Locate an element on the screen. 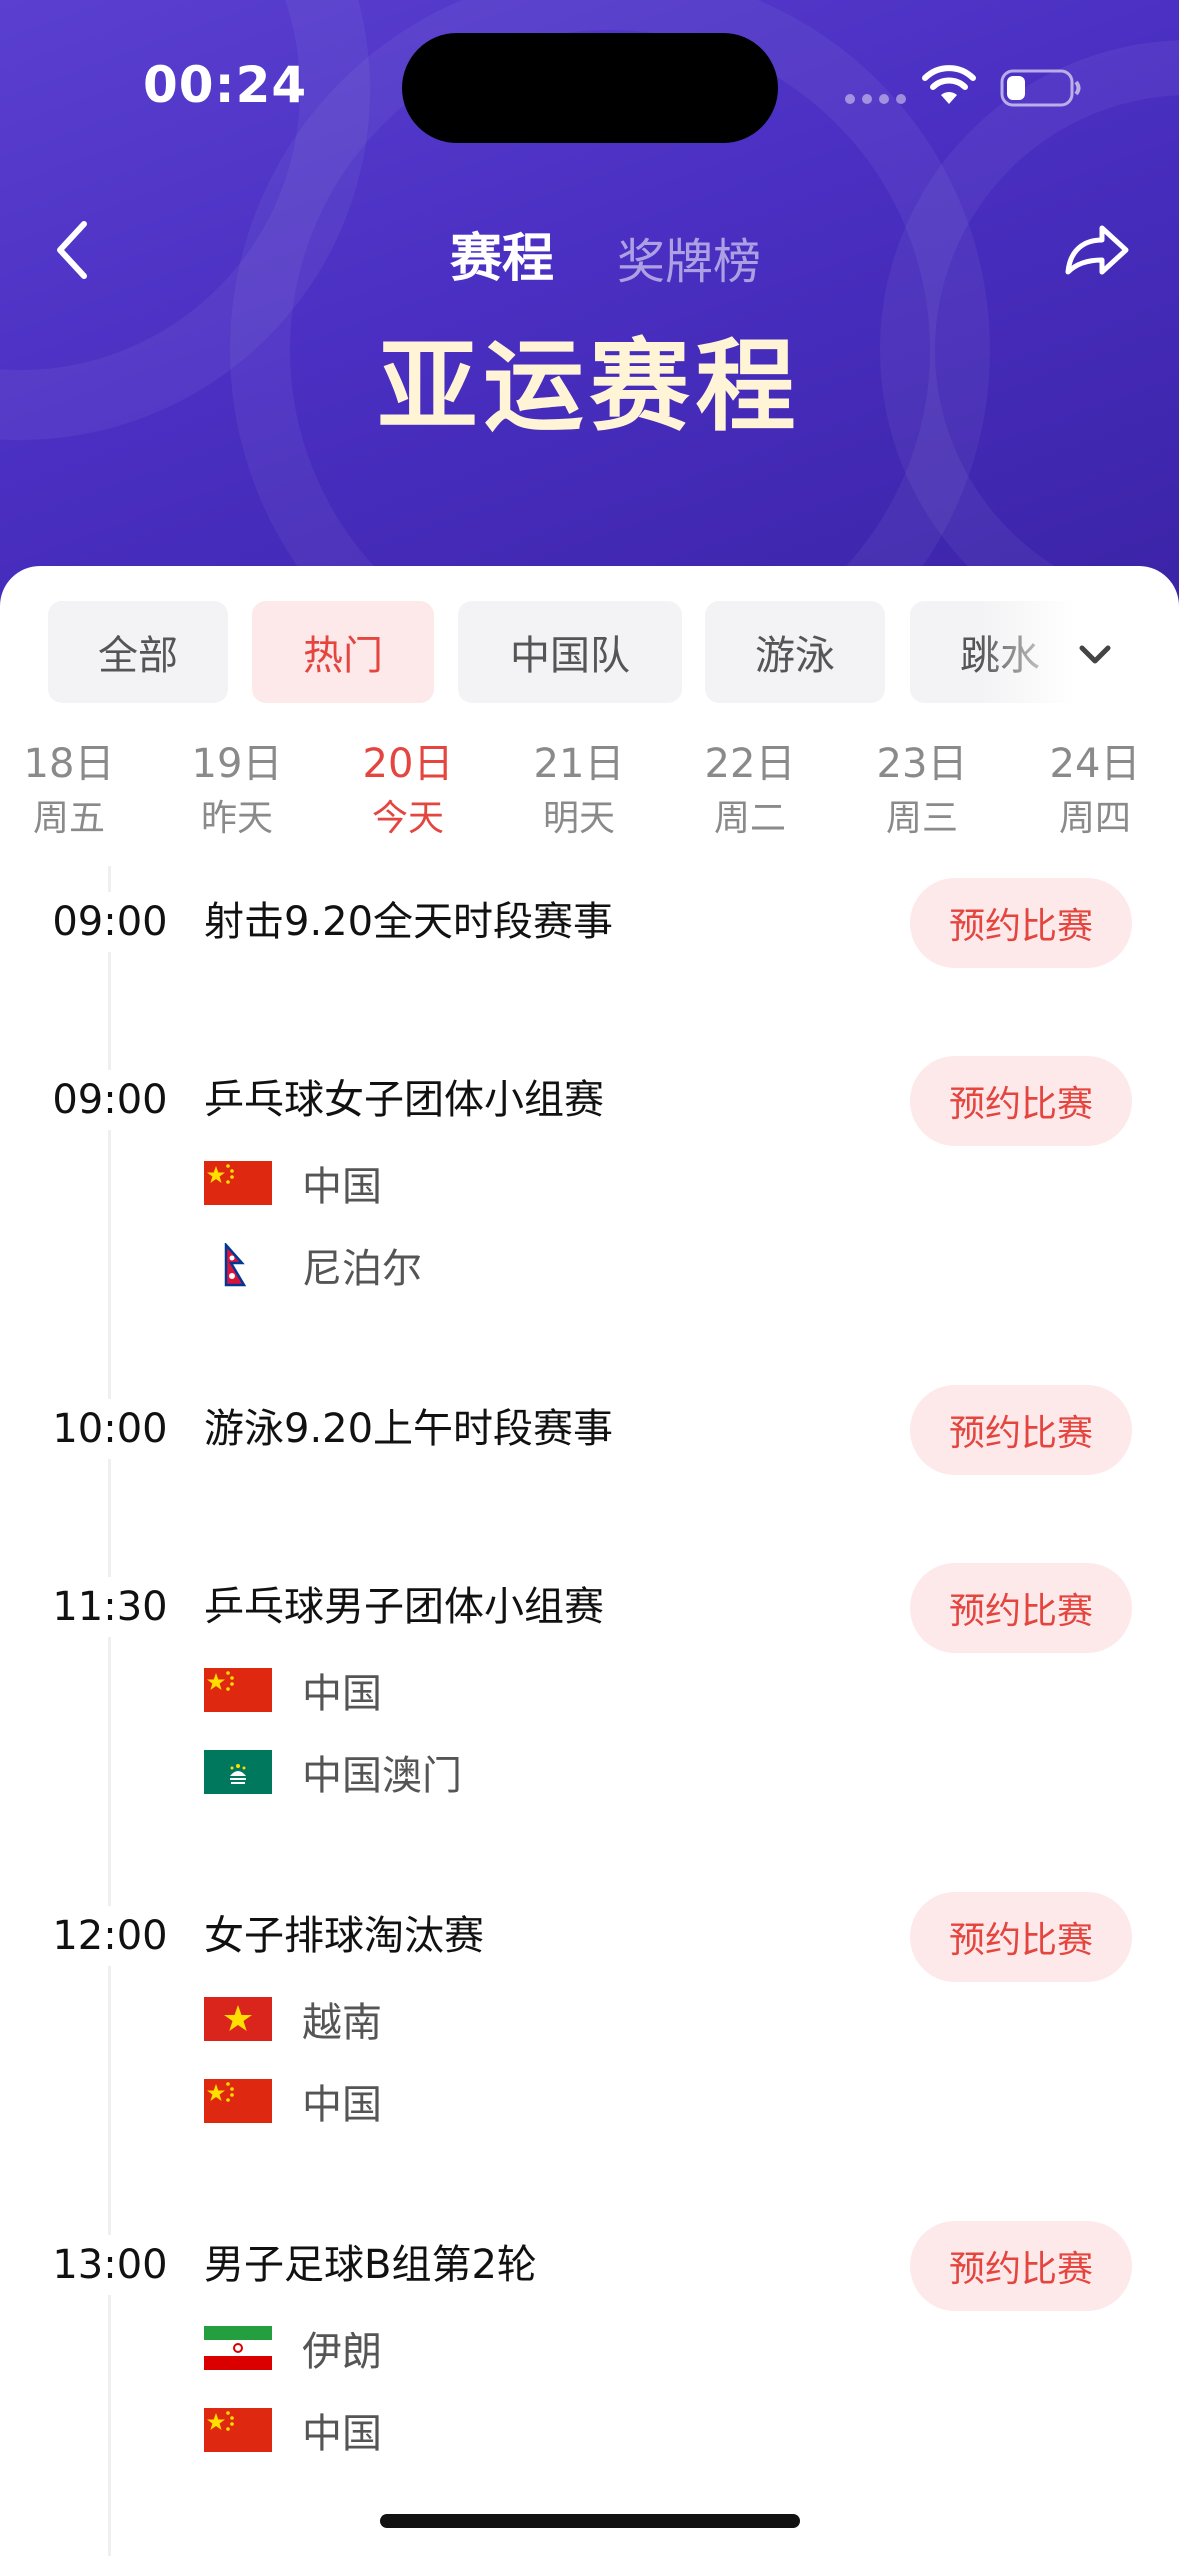 This screenshot has width=1179, height=2556. date-item: 19日 昨天 is located at coordinates (237, 791).